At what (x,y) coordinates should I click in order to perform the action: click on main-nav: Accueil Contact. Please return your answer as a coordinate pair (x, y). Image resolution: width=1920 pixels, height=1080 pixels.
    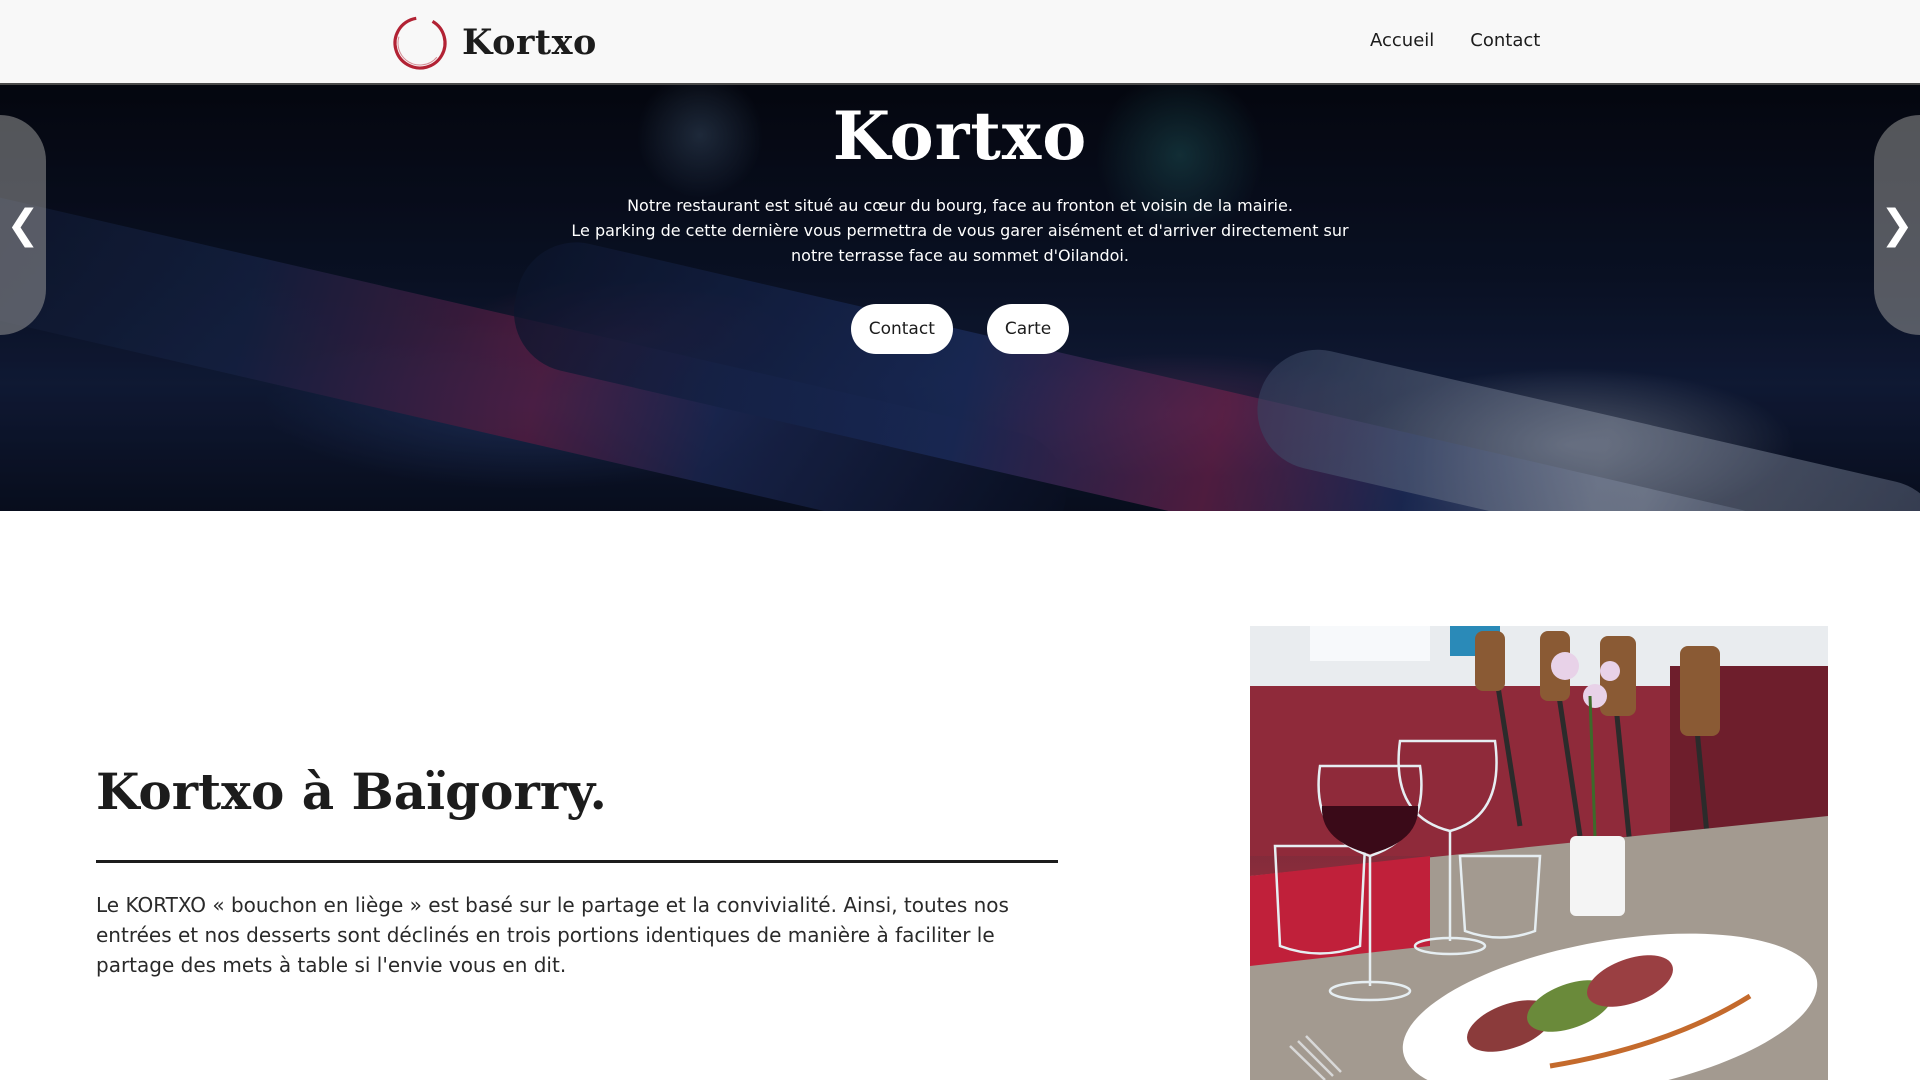
    Looking at the image, I should click on (1455, 40).